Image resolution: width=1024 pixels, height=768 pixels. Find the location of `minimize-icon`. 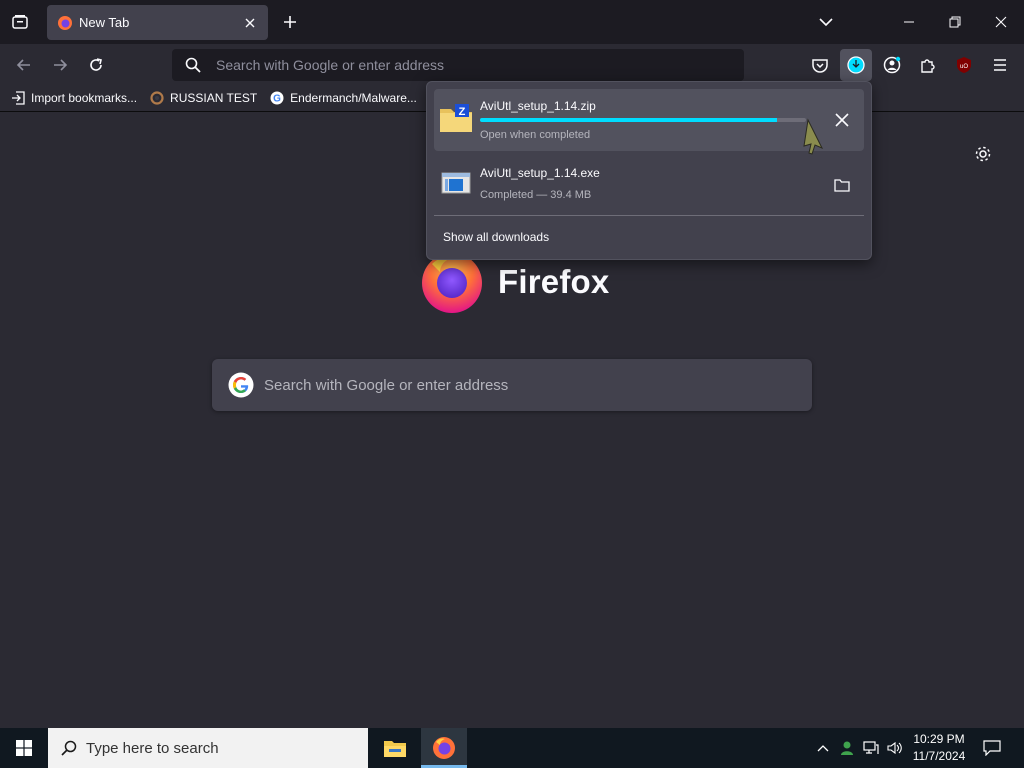

minimize-icon is located at coordinates (909, 22).